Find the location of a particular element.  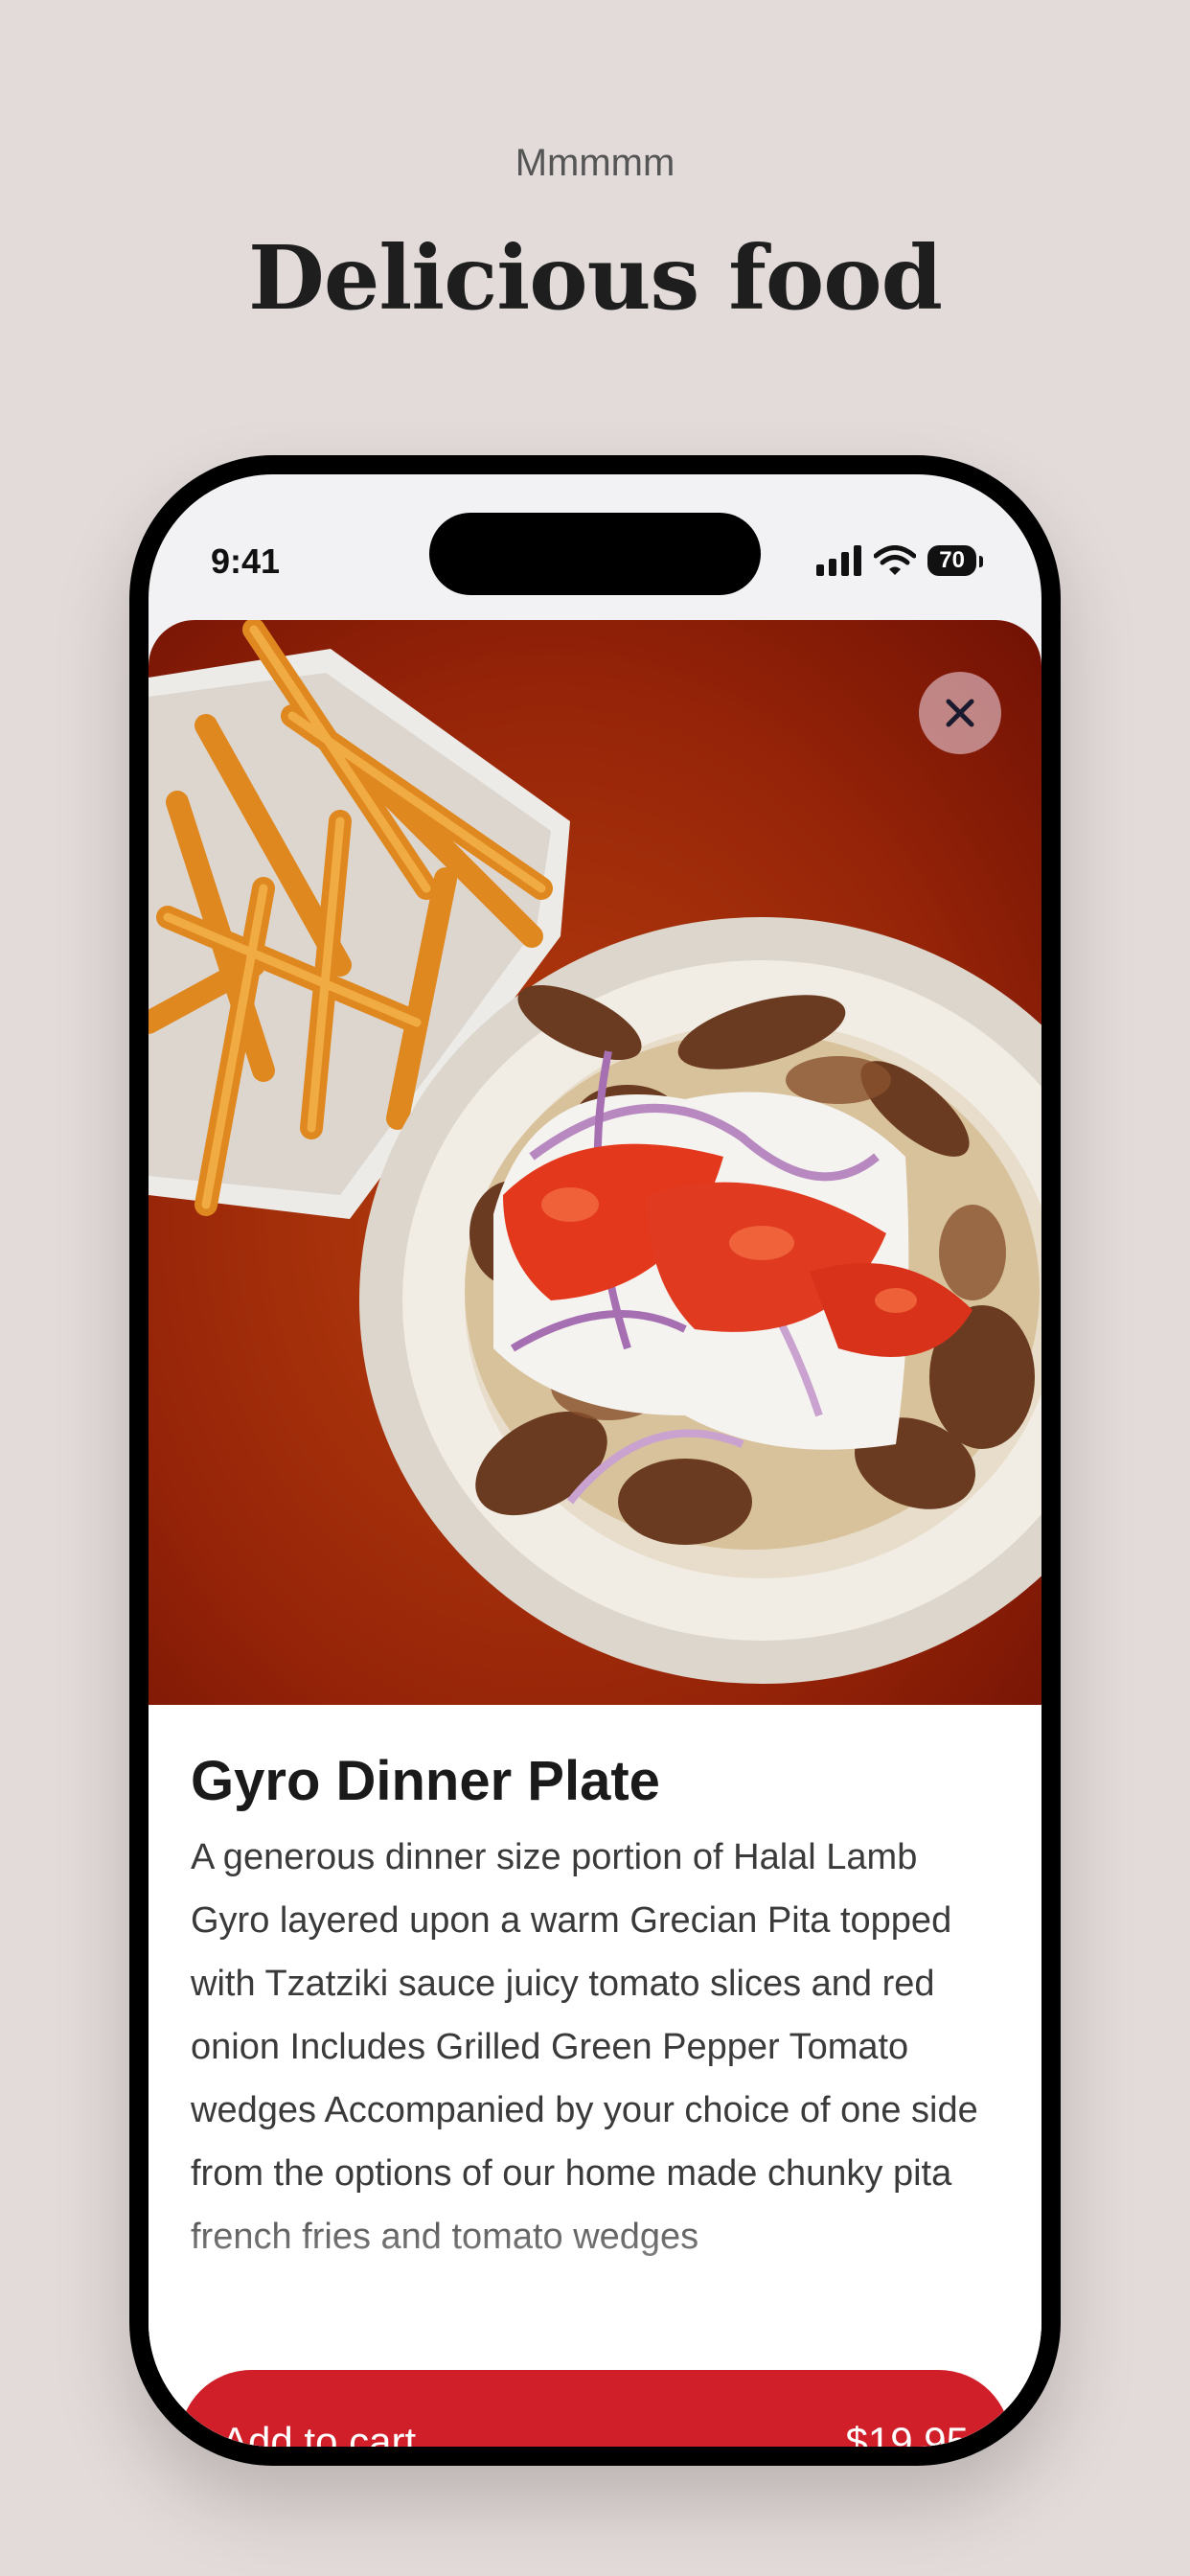

page-headline: Delicious food is located at coordinates (595, 278).